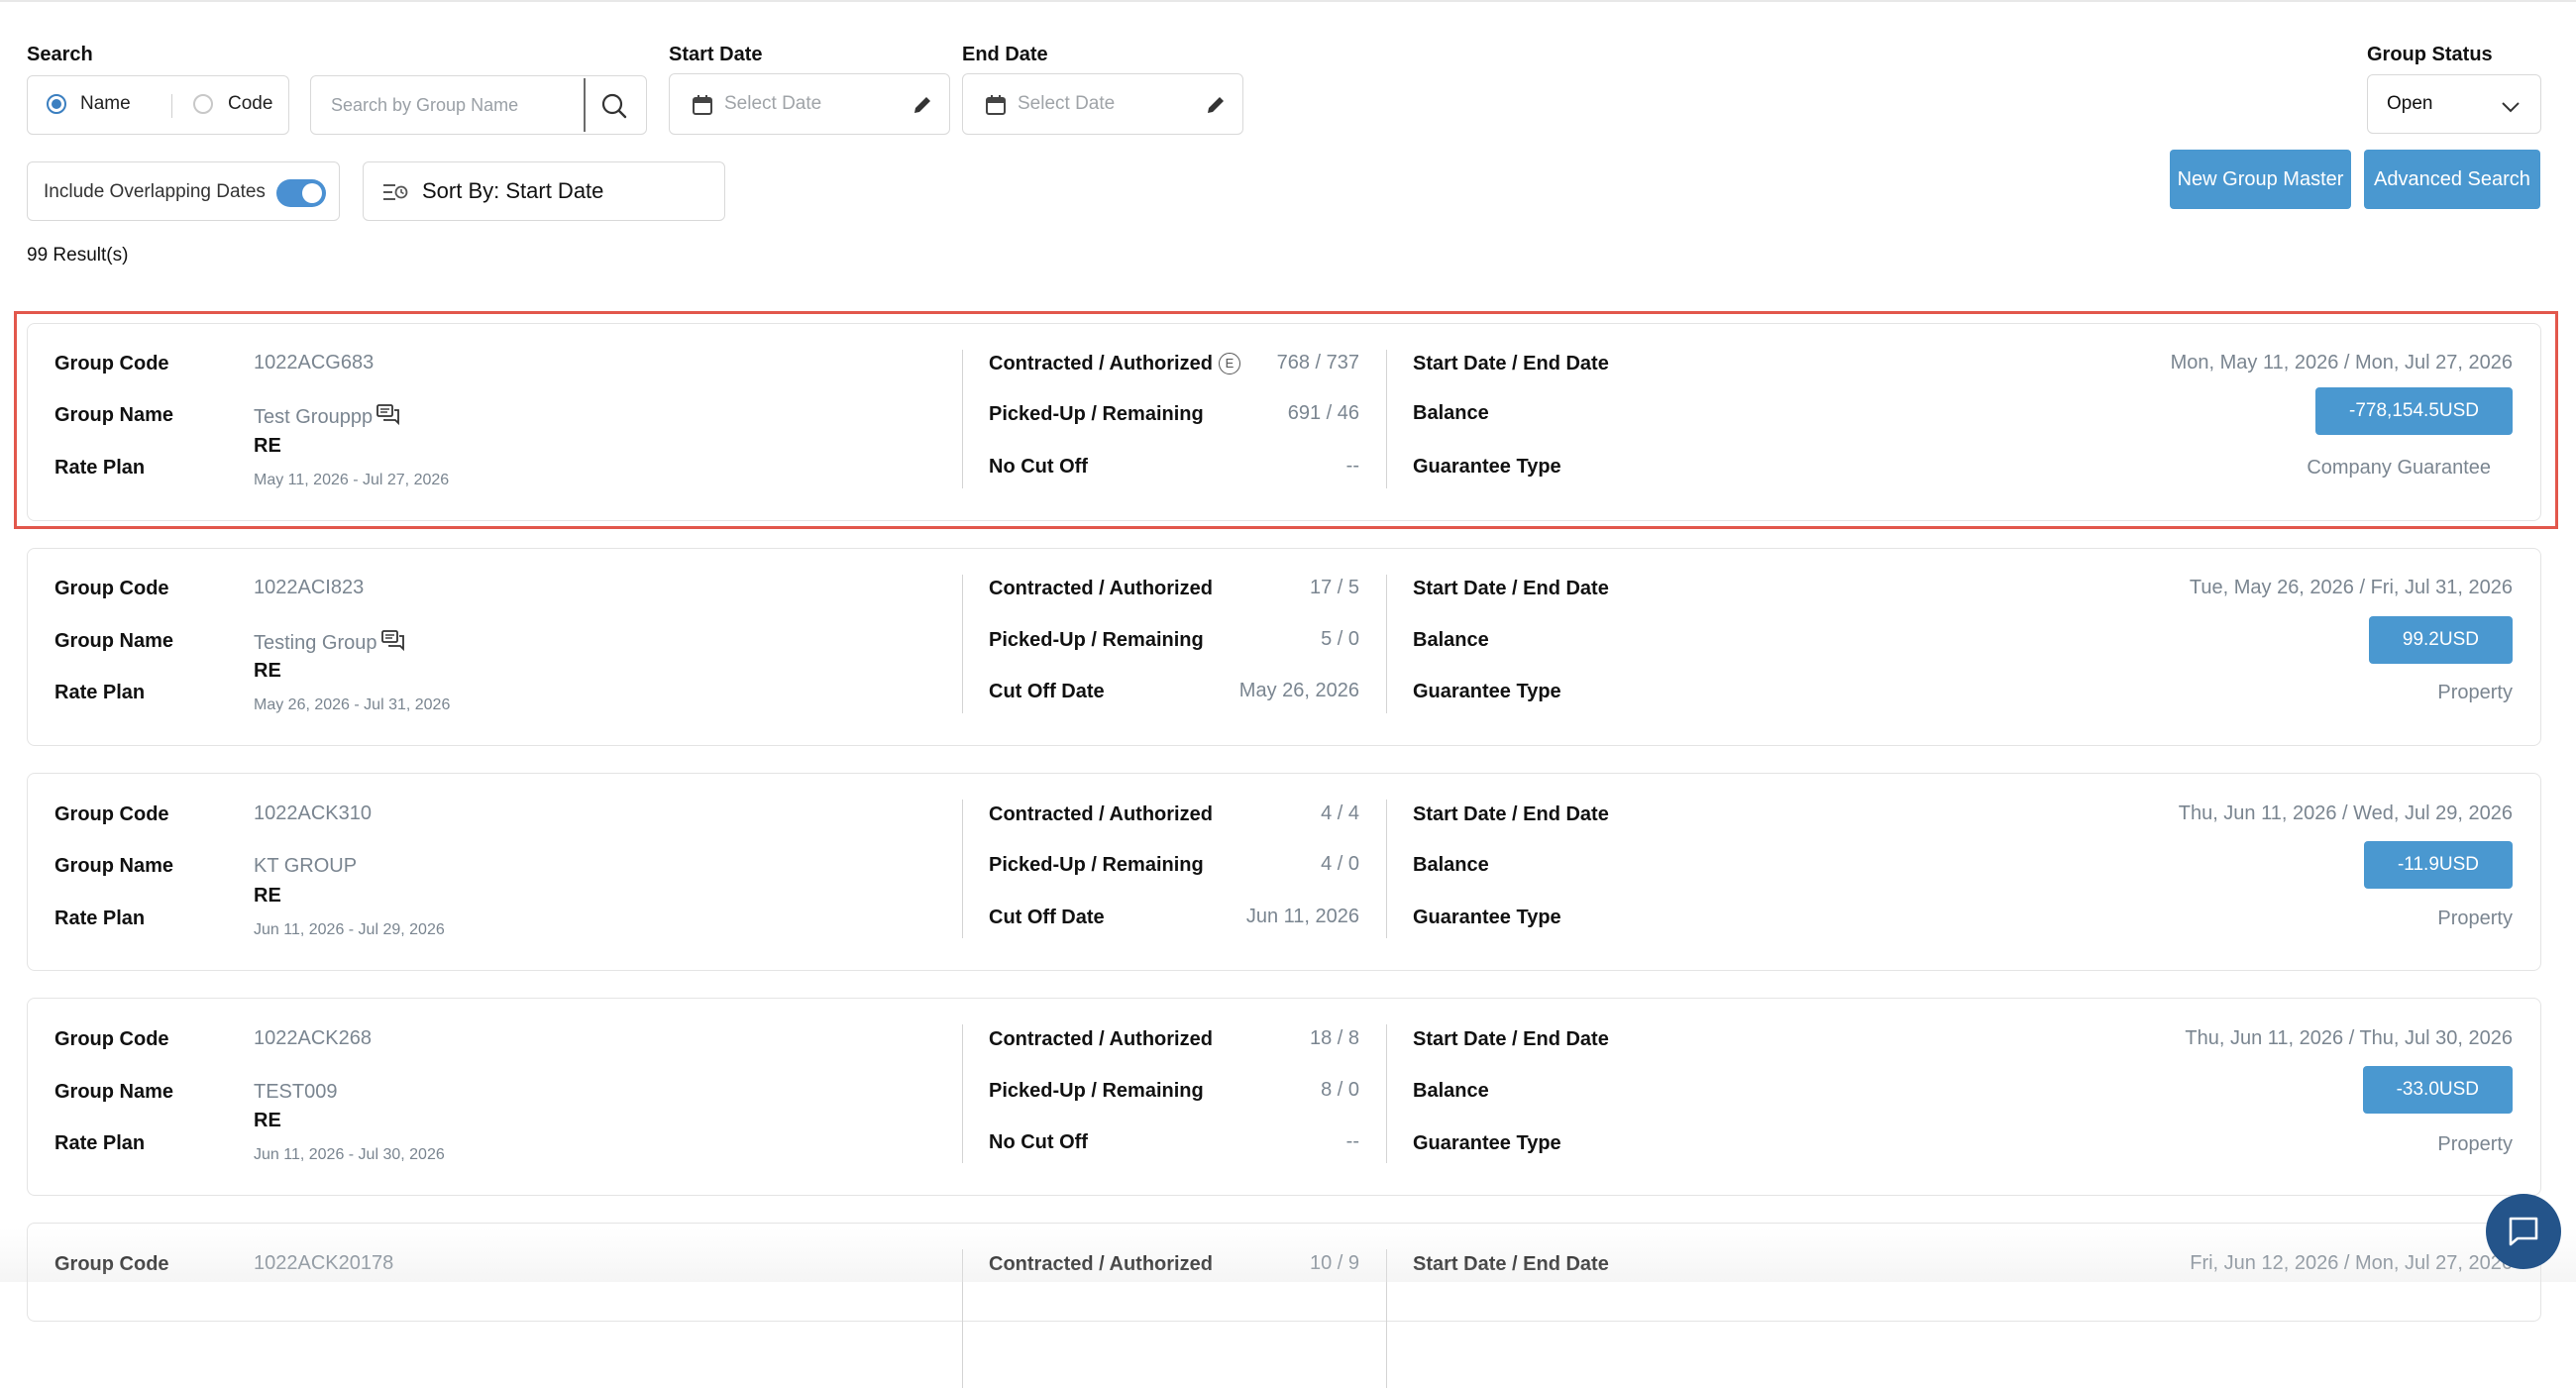  I want to click on group-code-value: 1022ACI823, so click(309, 587).